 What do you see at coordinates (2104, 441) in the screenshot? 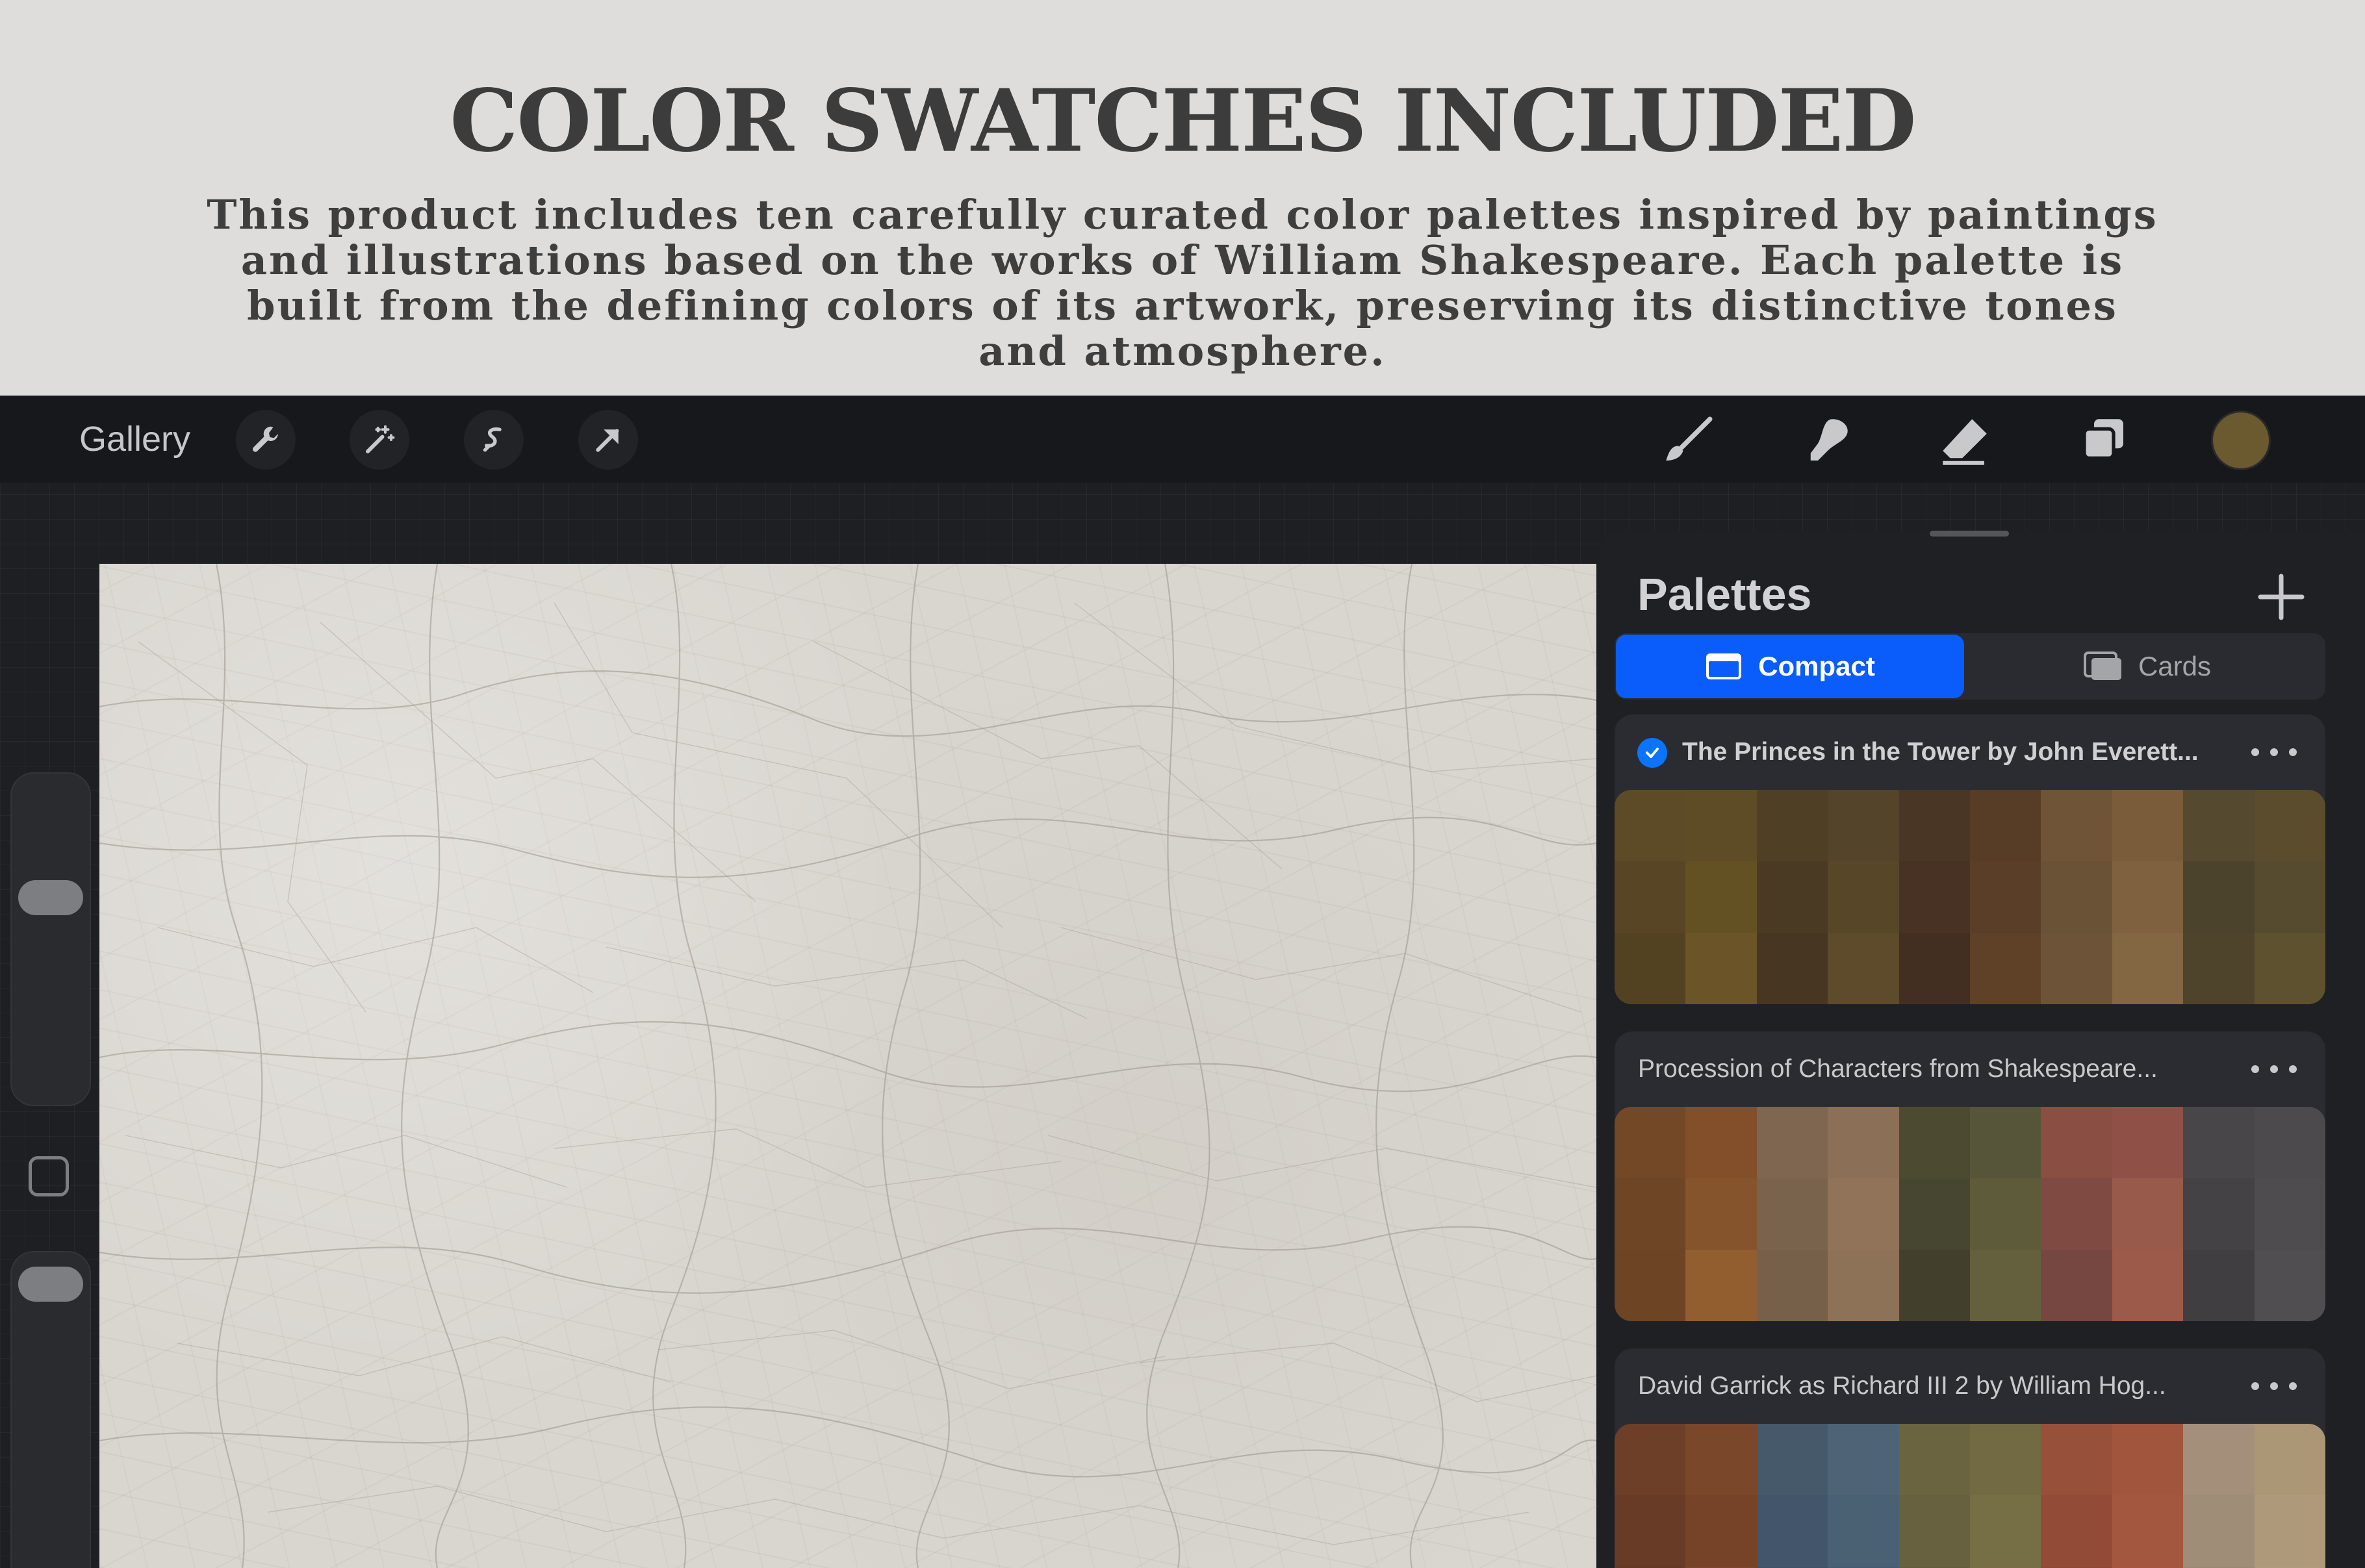
I see `layers-icon` at bounding box center [2104, 441].